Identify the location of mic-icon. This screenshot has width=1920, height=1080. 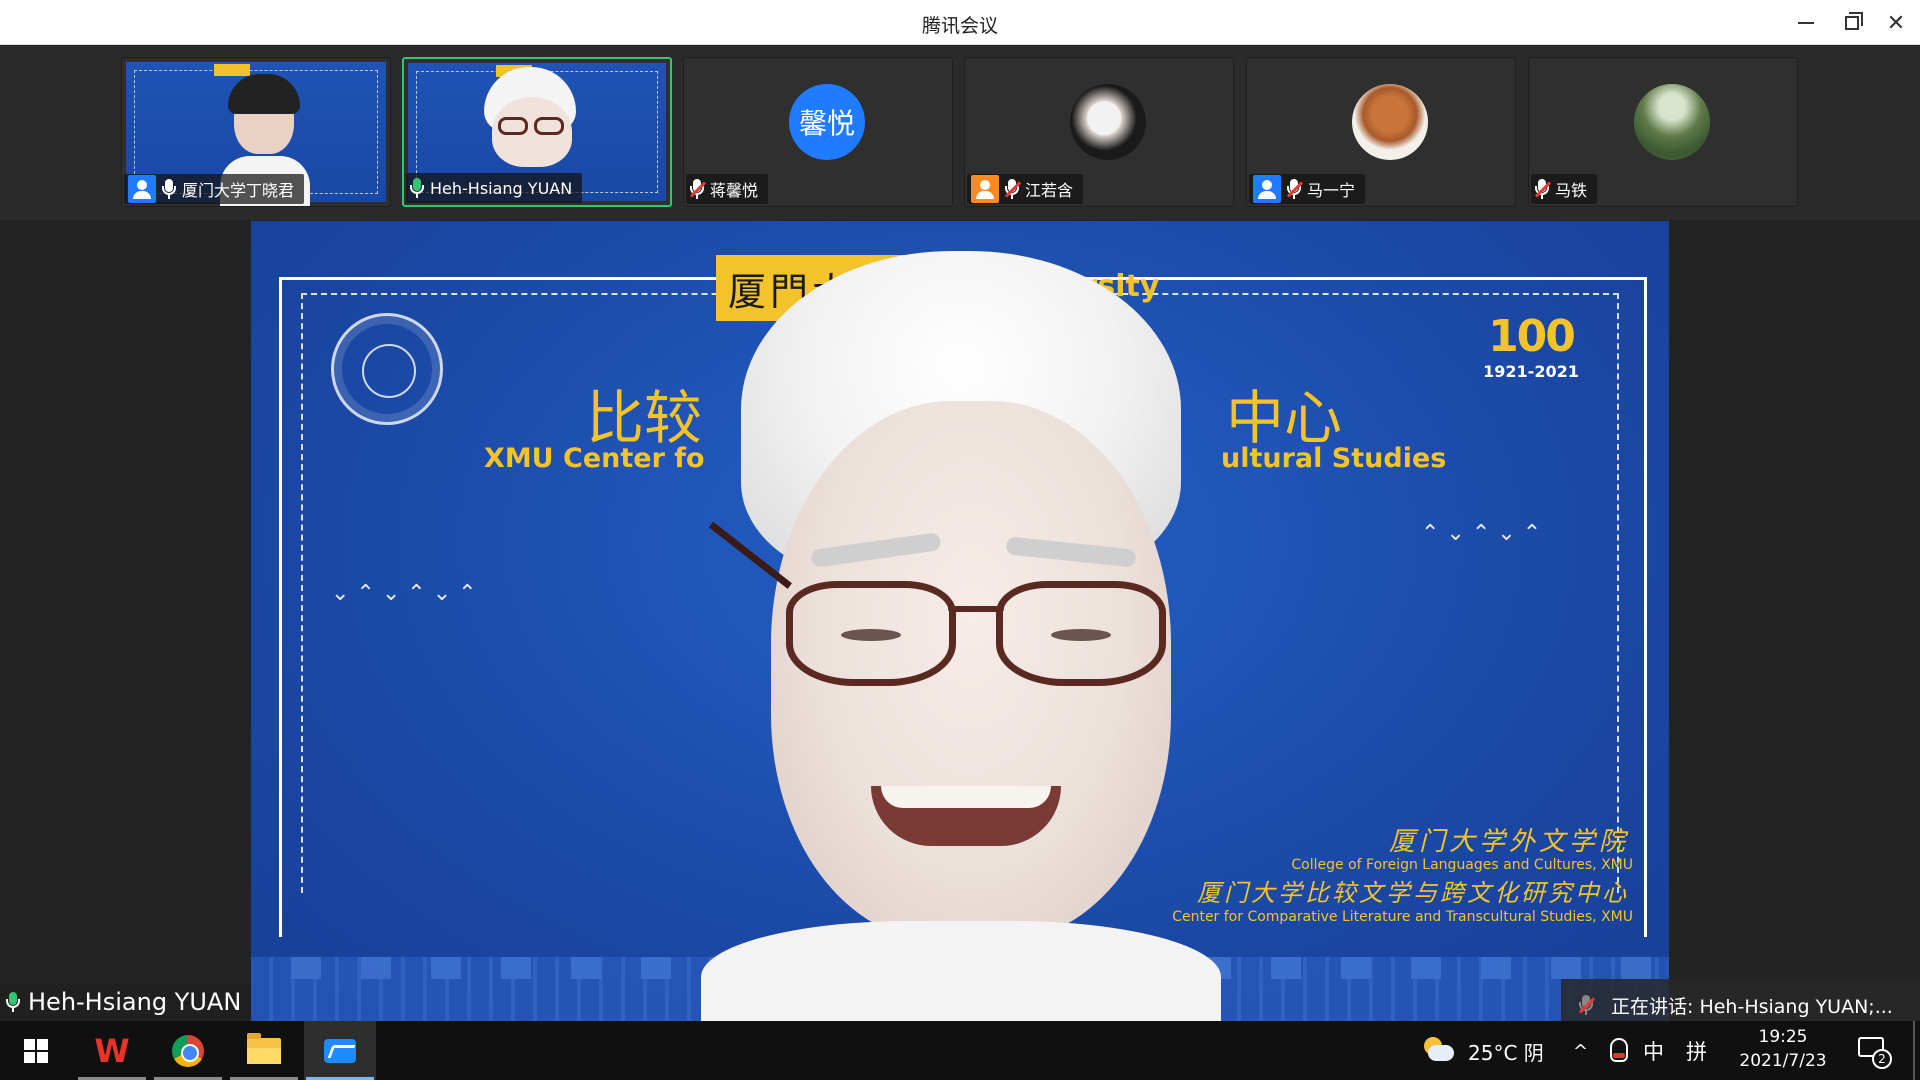
(169, 189).